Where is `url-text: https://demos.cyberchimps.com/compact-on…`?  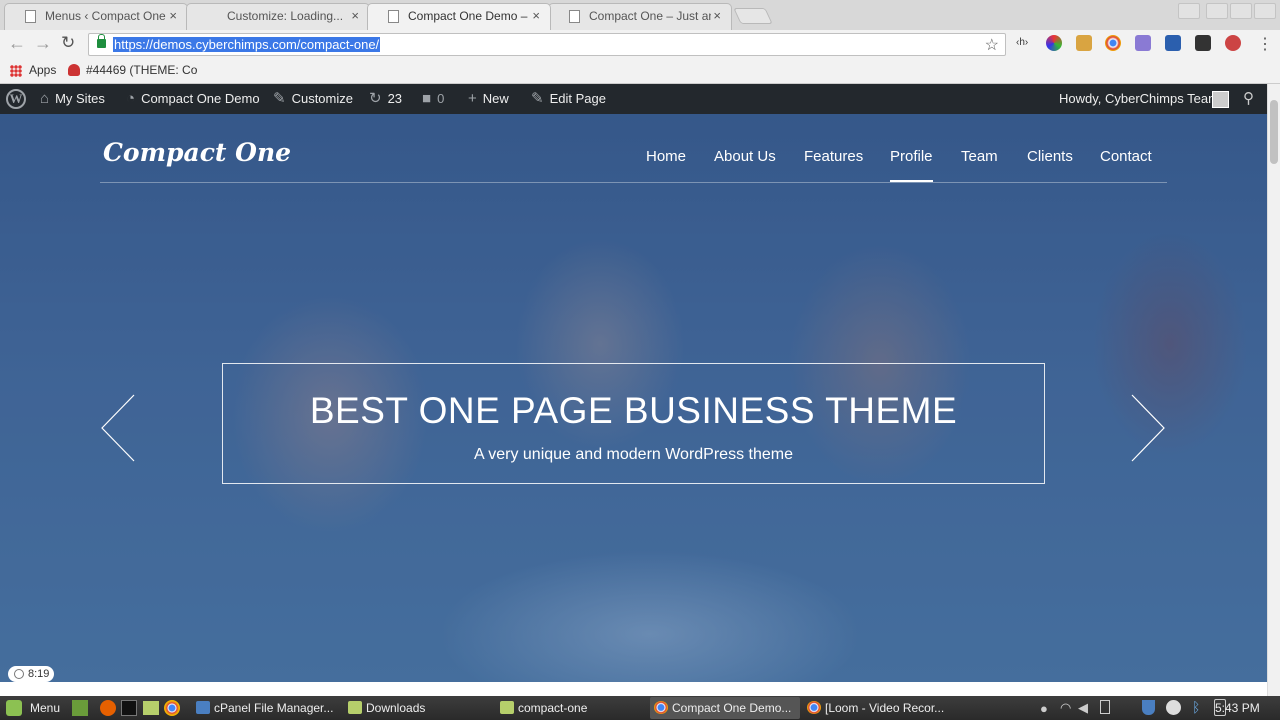
url-text: https://demos.cyberchimps.com/compact-on… is located at coordinates (247, 44).